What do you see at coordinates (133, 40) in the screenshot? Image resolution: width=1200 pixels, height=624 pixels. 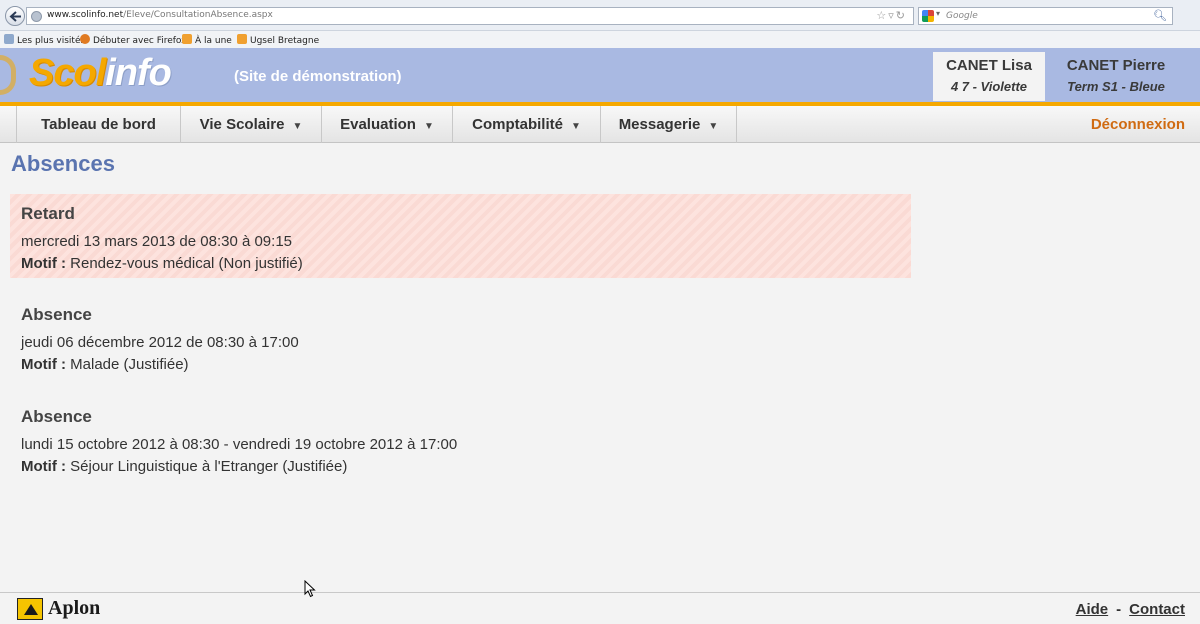 I see `bookmark-getting-started: Débuter avec Firefox` at bounding box center [133, 40].